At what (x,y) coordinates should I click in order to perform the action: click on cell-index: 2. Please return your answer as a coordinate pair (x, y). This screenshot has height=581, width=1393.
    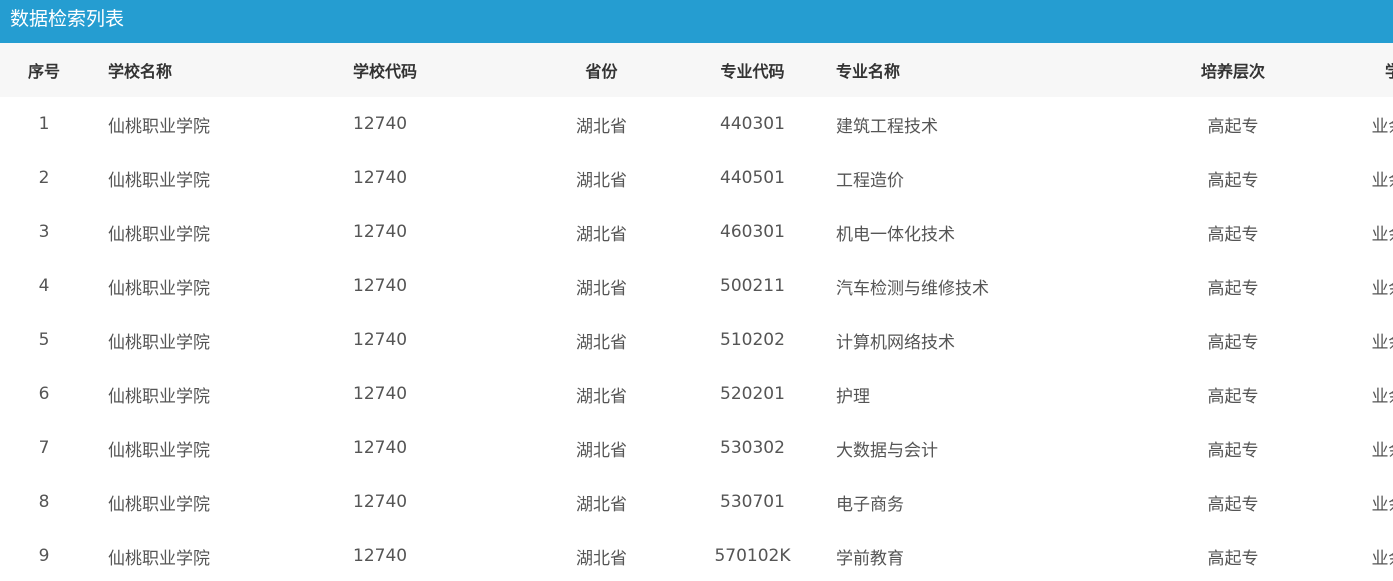
    Looking at the image, I should click on (44, 178).